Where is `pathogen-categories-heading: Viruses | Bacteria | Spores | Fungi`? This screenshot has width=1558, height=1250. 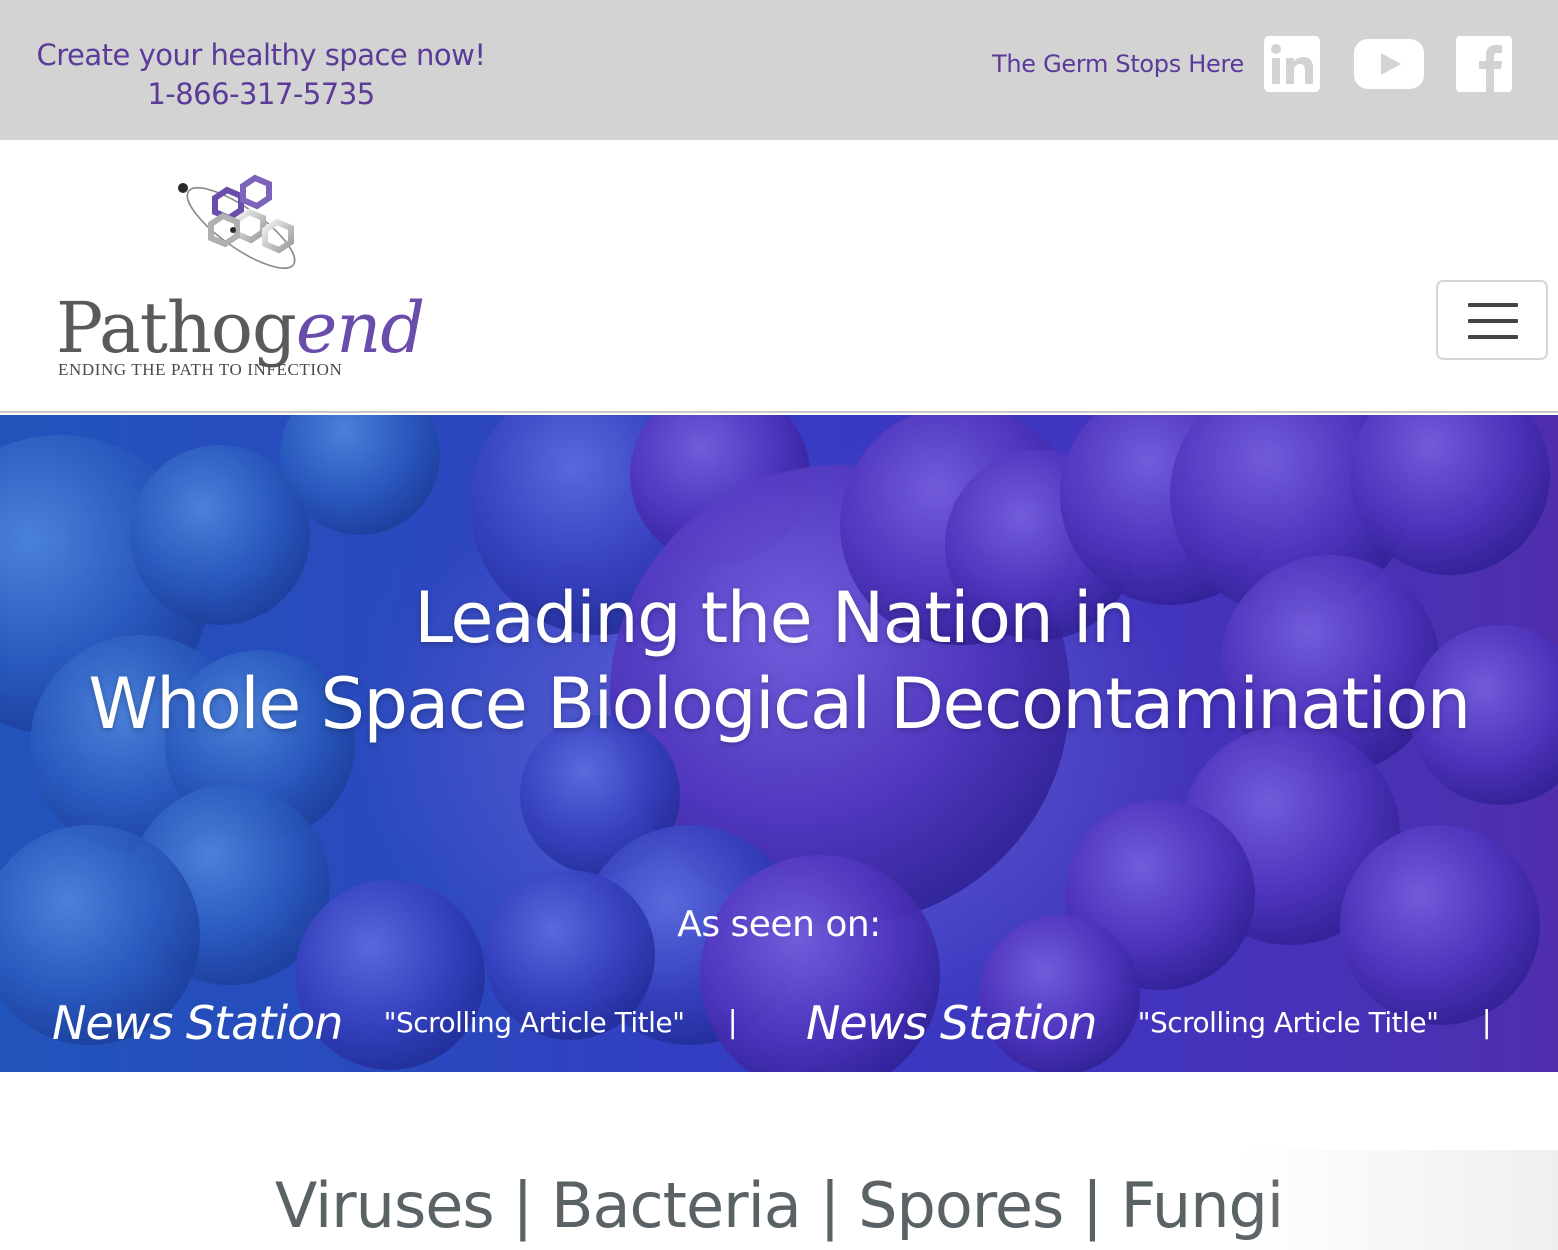
pathogen-categories-heading: Viruses | Bacteria | Spores | Fungi is located at coordinates (779, 1205).